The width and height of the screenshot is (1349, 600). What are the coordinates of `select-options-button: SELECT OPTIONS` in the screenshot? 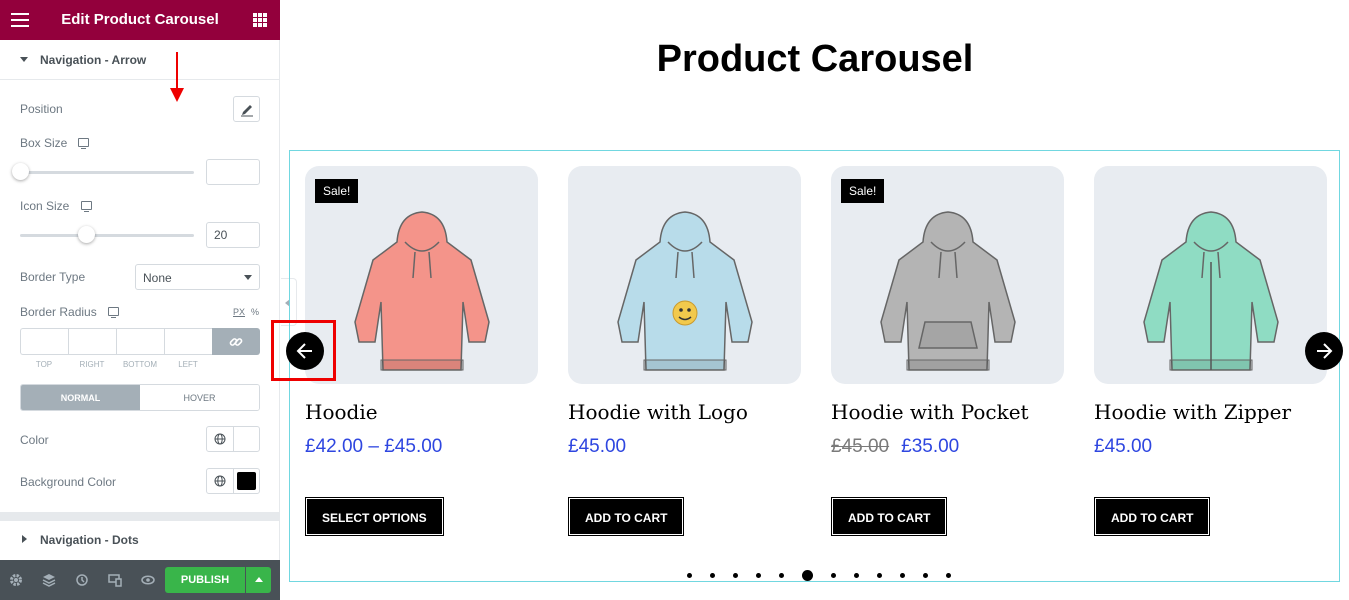 It's located at (374, 516).